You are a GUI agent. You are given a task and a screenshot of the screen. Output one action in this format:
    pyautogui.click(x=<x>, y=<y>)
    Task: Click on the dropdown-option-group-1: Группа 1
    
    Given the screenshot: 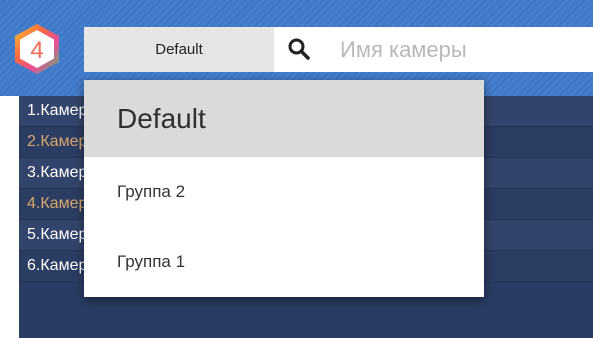 What is the action you would take?
    pyautogui.click(x=284, y=262)
    